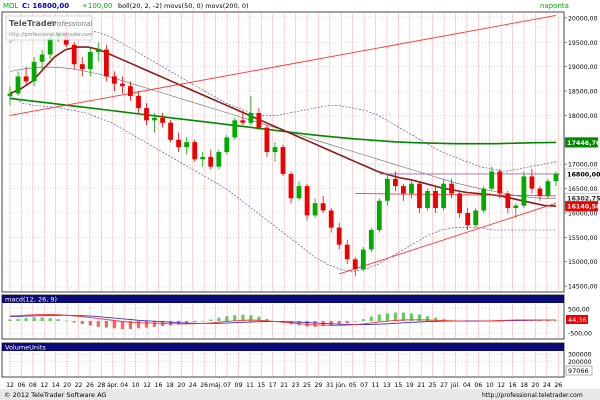 This screenshot has height=400, width=600. I want to click on x-tick-label: 24, so click(547, 385).